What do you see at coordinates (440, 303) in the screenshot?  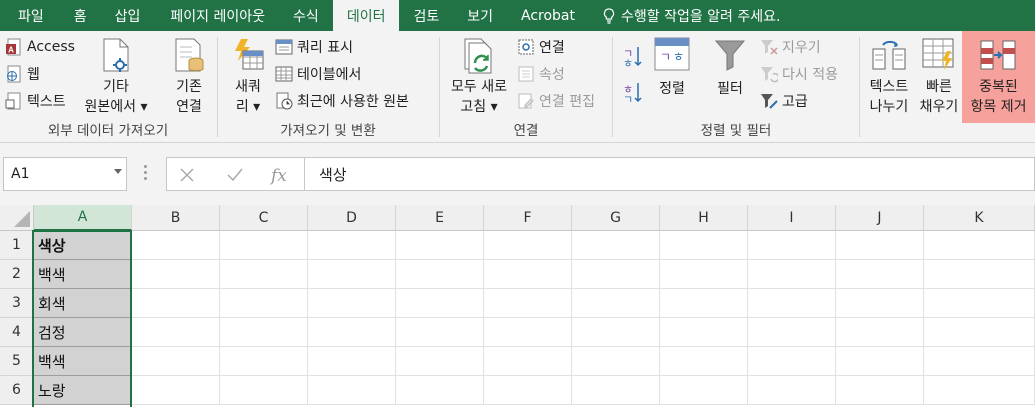 I see `cell-e3` at bounding box center [440, 303].